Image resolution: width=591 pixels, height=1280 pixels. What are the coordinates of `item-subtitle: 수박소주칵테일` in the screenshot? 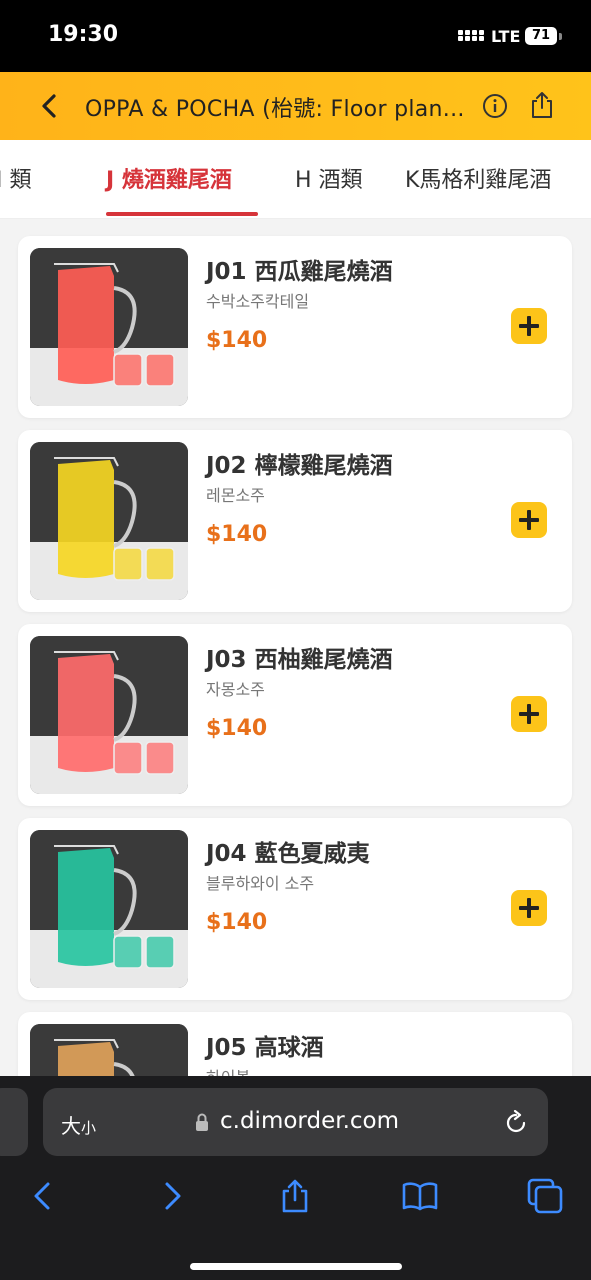 It's located at (258, 301).